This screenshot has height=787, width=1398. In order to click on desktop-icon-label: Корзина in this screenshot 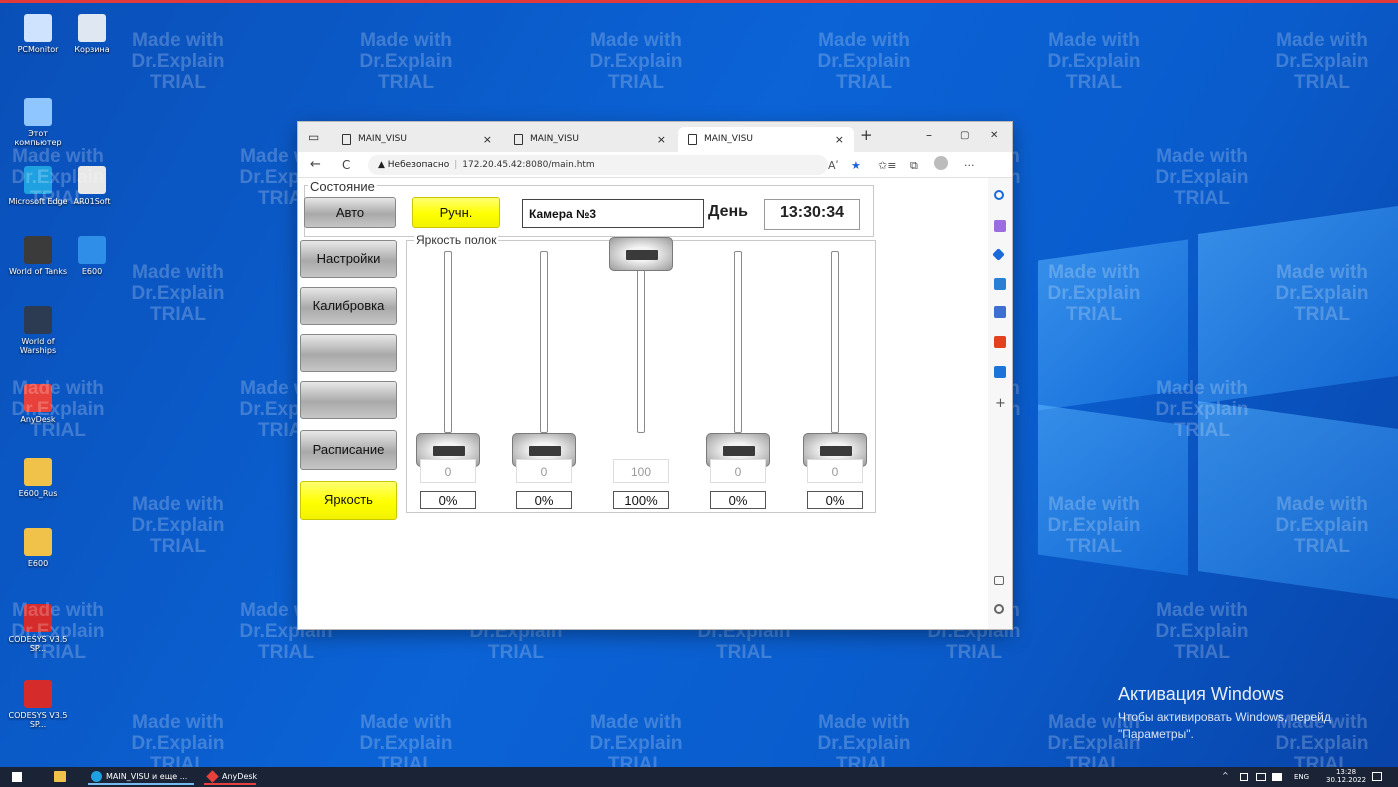, I will do `click(92, 49)`.